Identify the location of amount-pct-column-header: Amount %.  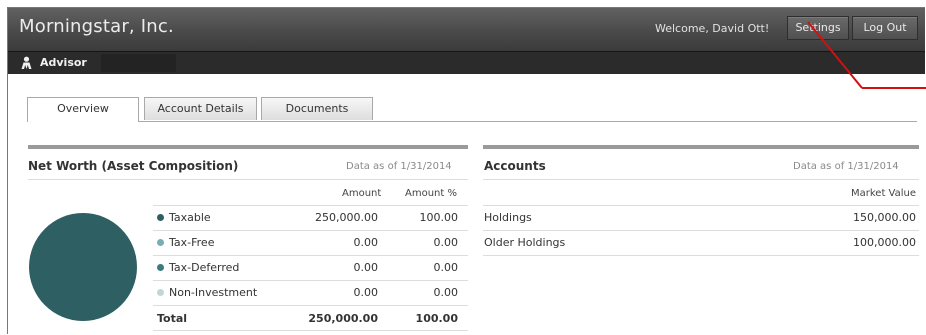
(431, 193).